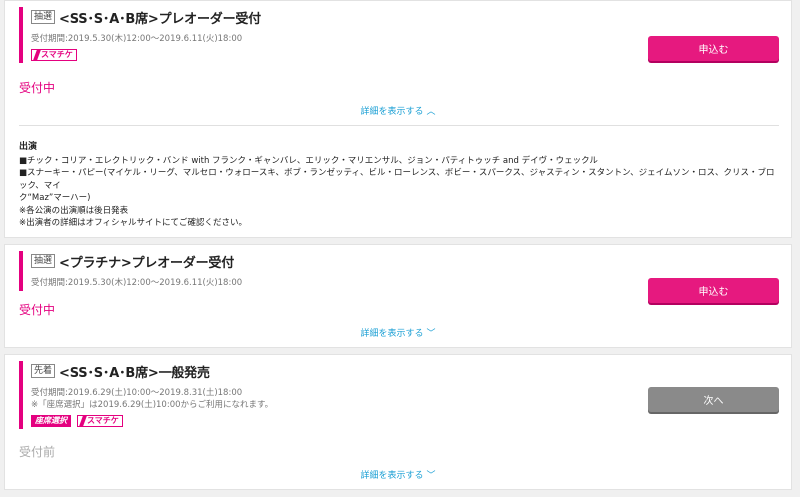  I want to click on card-title: <プラチナ>プレオーダー受付, so click(147, 263).